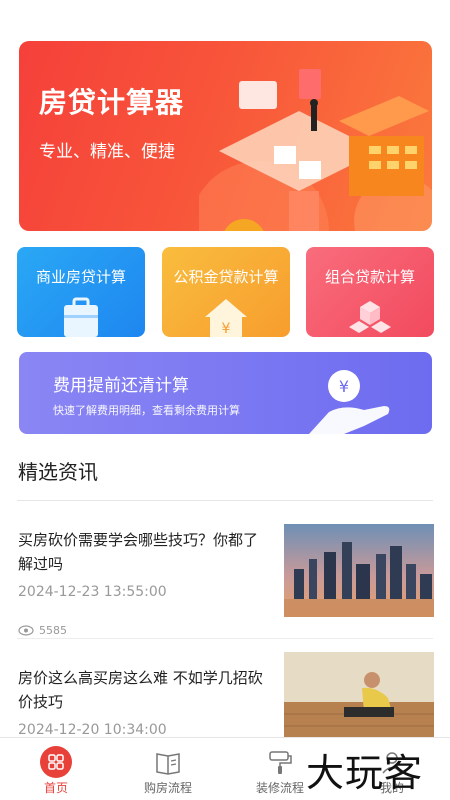 The width and height of the screenshot is (450, 800). What do you see at coordinates (369, 277) in the screenshot?
I see `tile-label: 组合贷款计算` at bounding box center [369, 277].